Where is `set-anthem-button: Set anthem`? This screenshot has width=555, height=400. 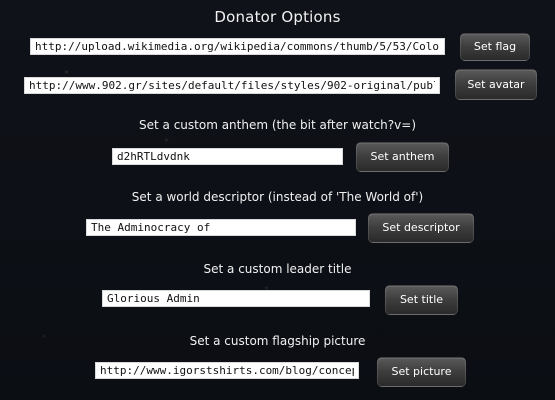 set-anthem-button: Set anthem is located at coordinates (402, 157).